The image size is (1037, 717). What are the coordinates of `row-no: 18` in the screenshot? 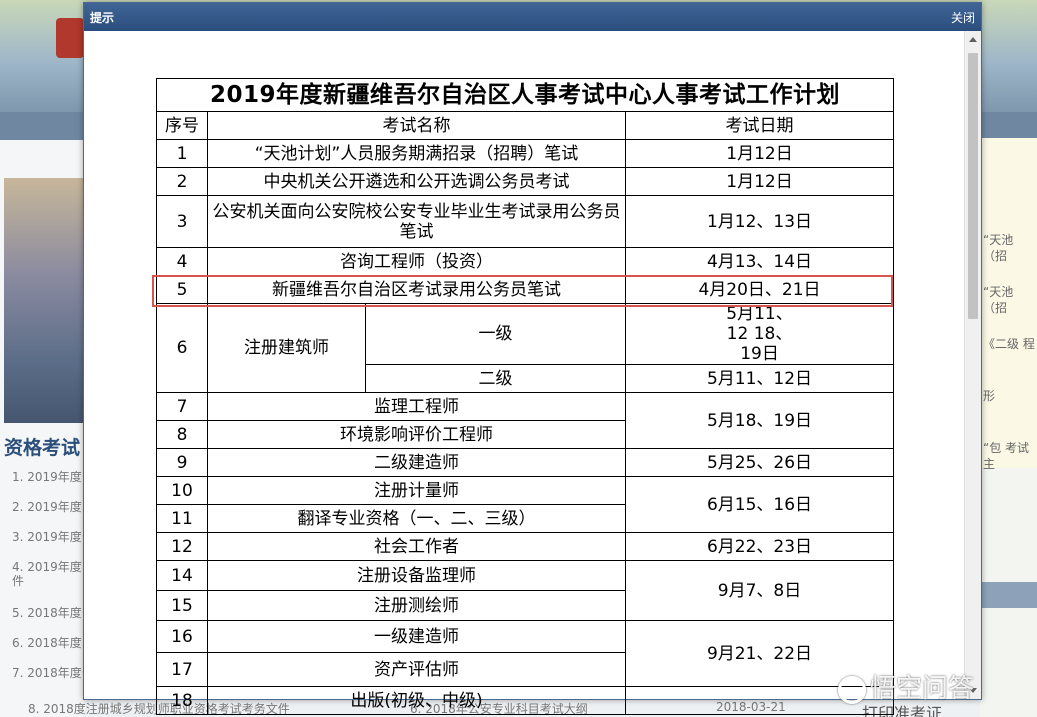 It's located at (182, 700).